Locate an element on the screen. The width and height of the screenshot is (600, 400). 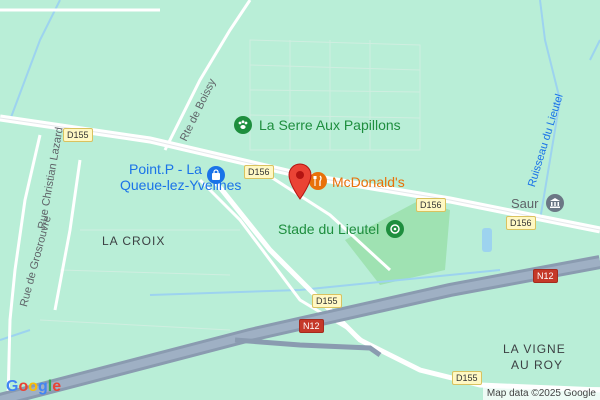
area-label-la-croix: LA CROIX is located at coordinates (134, 241).